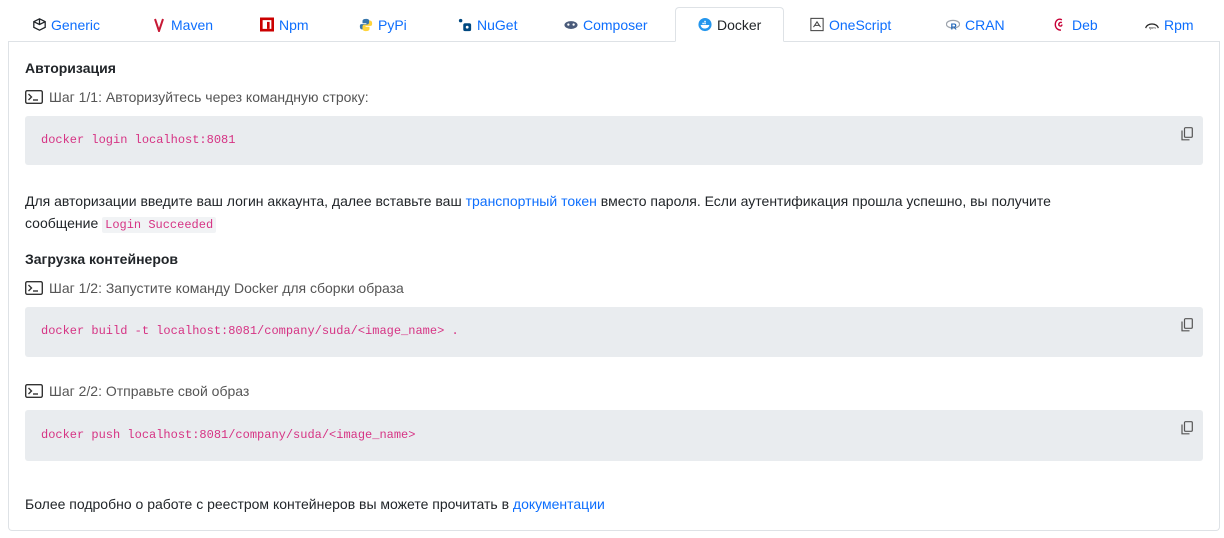 The image size is (1224, 538). I want to click on tab-label: Docker, so click(739, 24).